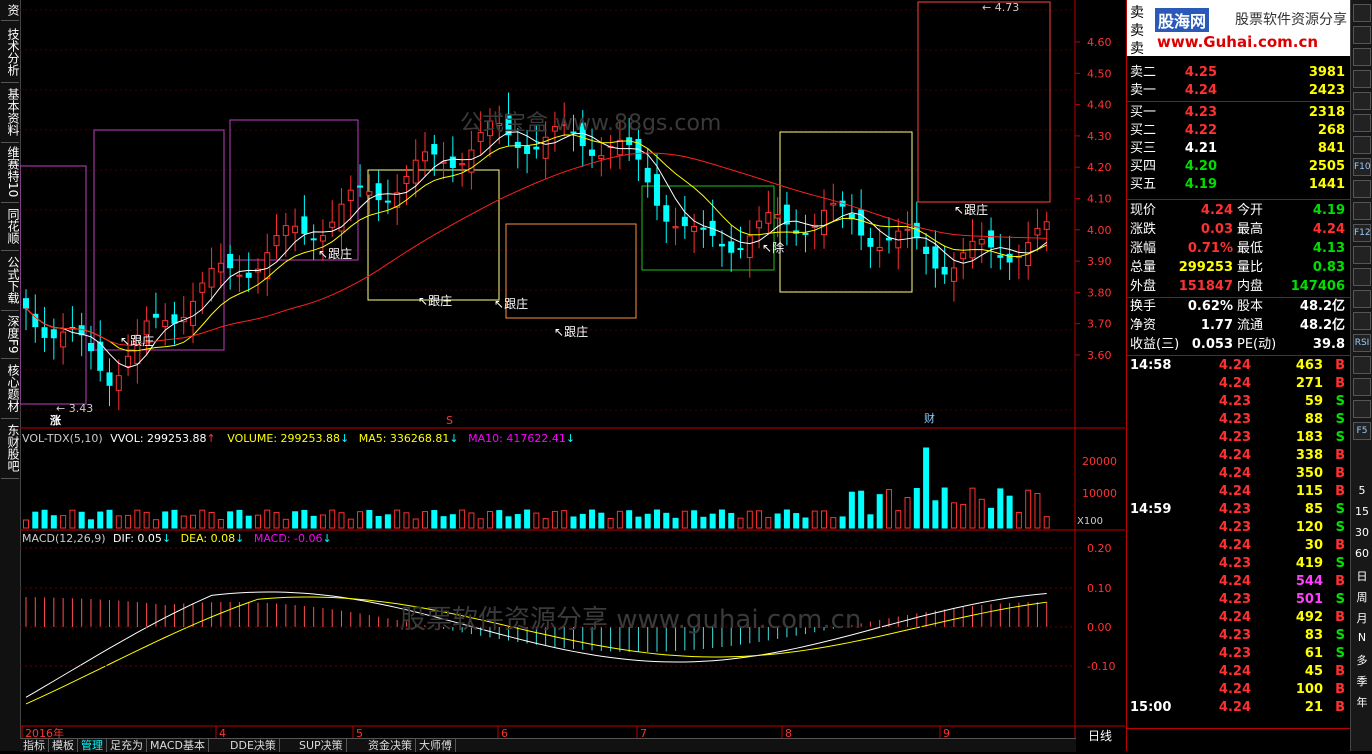  Describe the element at coordinates (1313, 653) in the screenshot. I see `tick-volume: 61` at that location.